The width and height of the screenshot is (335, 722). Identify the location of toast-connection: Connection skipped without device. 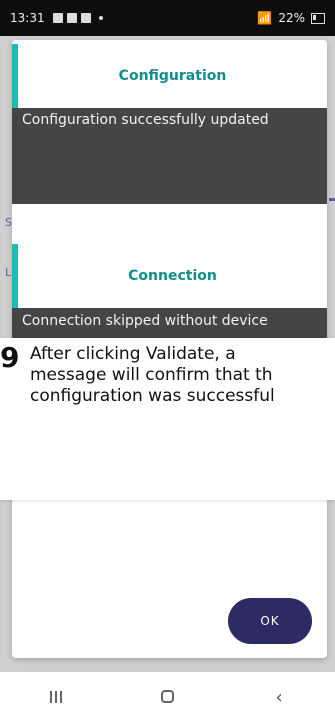
(169, 323).